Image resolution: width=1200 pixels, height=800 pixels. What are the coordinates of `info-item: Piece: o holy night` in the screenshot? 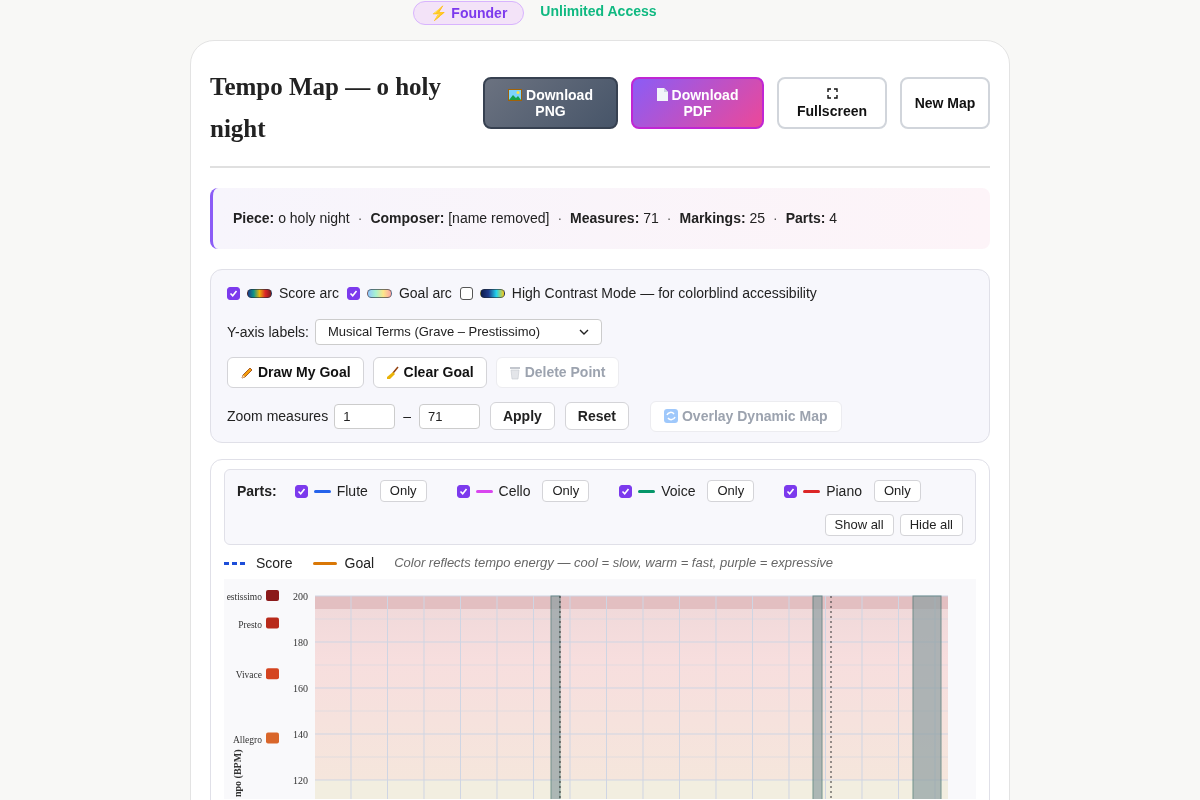 It's located at (291, 218).